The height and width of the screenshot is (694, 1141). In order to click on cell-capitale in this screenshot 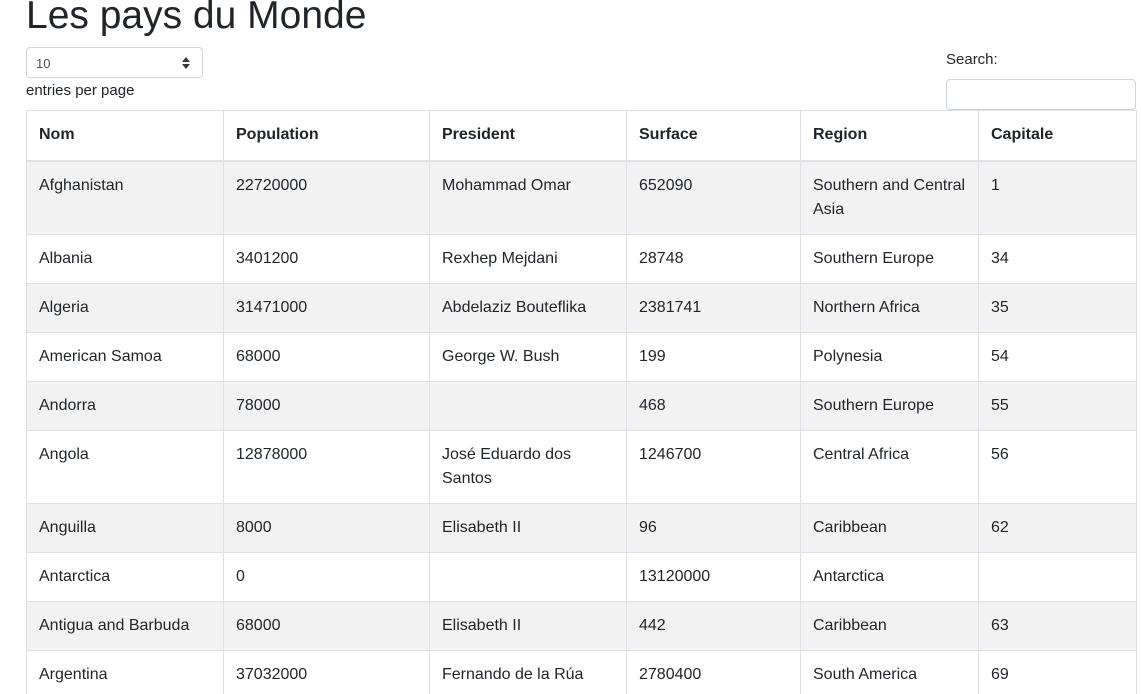, I will do `click(1057, 576)`.